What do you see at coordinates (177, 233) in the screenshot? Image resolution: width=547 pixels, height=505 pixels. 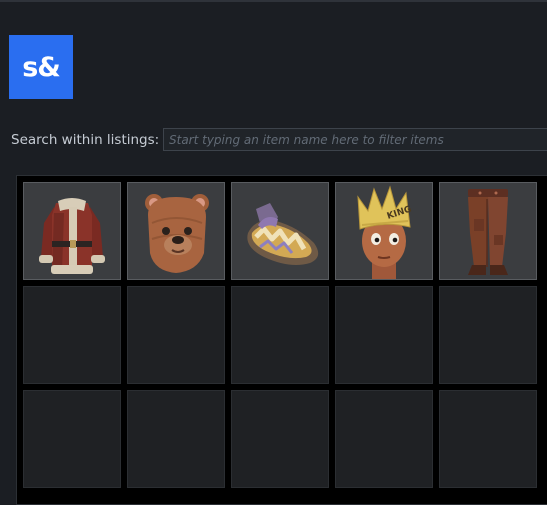 I see `bear-mask-icon` at bounding box center [177, 233].